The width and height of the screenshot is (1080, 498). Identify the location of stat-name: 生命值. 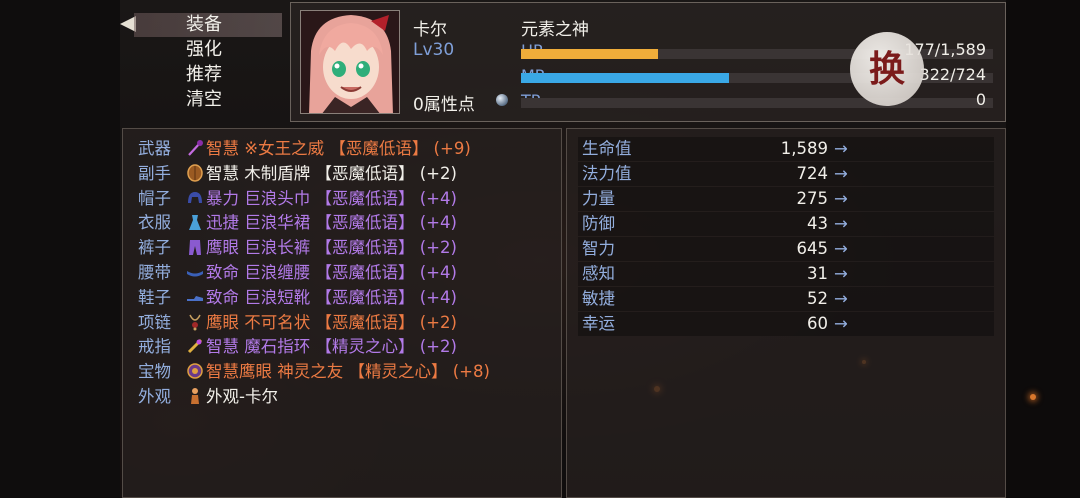
(607, 148).